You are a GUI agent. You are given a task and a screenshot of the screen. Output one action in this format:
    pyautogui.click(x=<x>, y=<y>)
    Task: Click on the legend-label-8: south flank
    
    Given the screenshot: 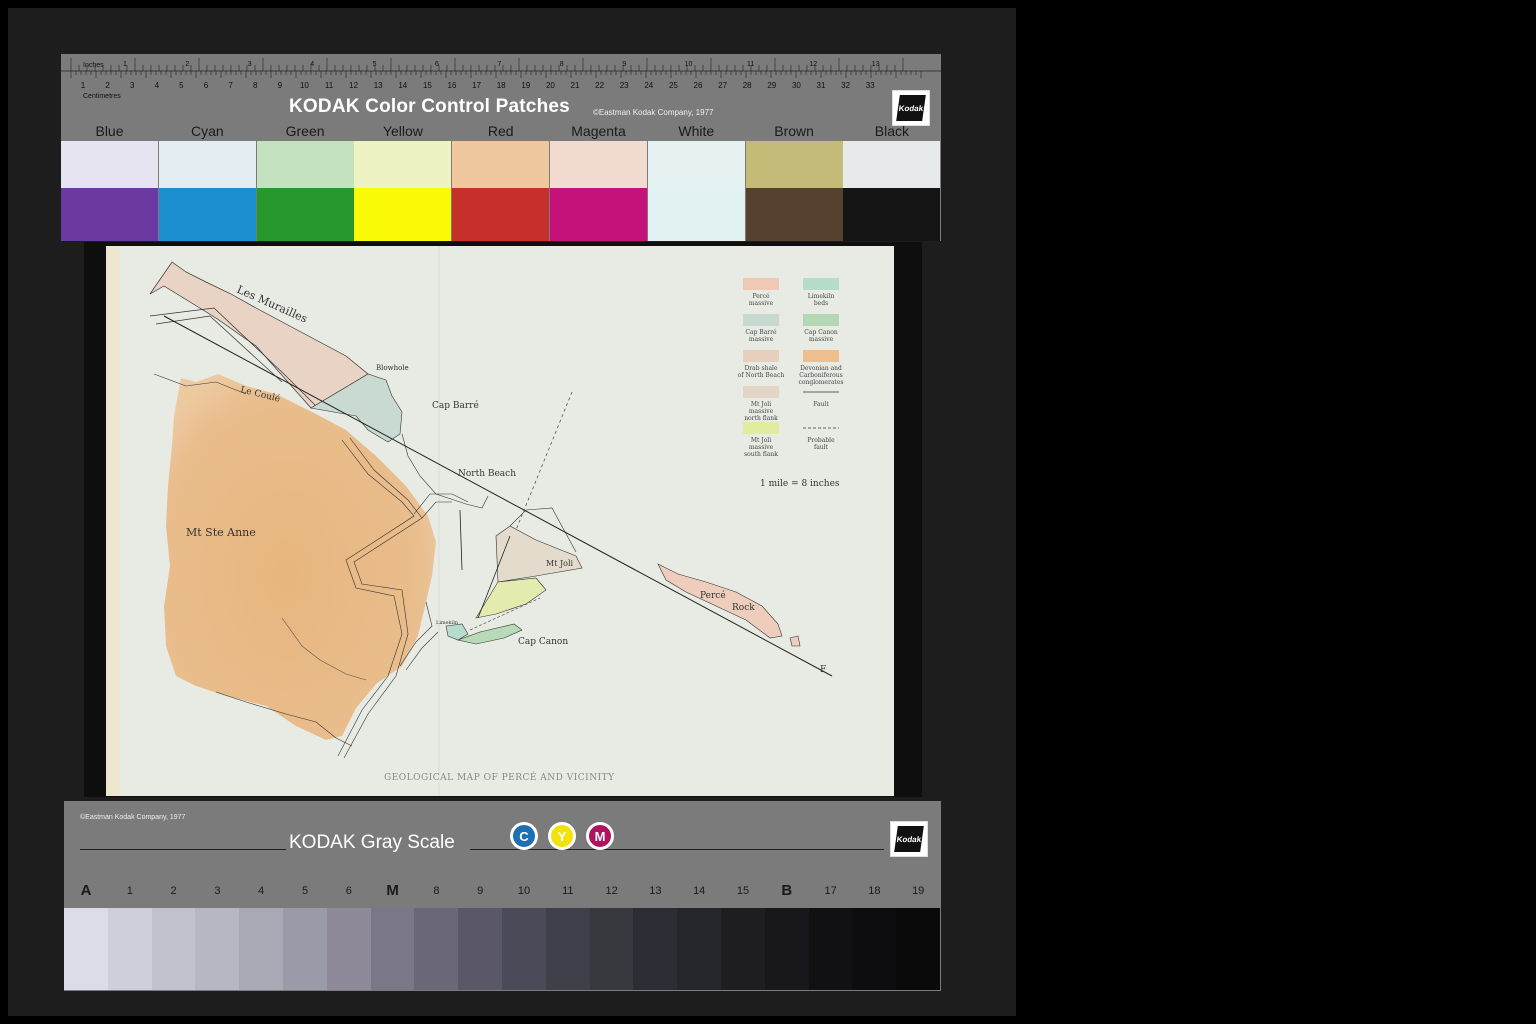 What is the action you would take?
    pyautogui.click(x=761, y=454)
    